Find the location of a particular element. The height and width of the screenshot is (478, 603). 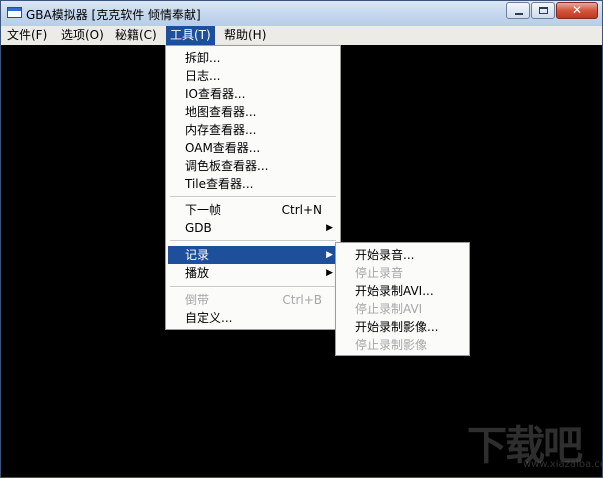

close-button: ✕ is located at coordinates (577, 10).